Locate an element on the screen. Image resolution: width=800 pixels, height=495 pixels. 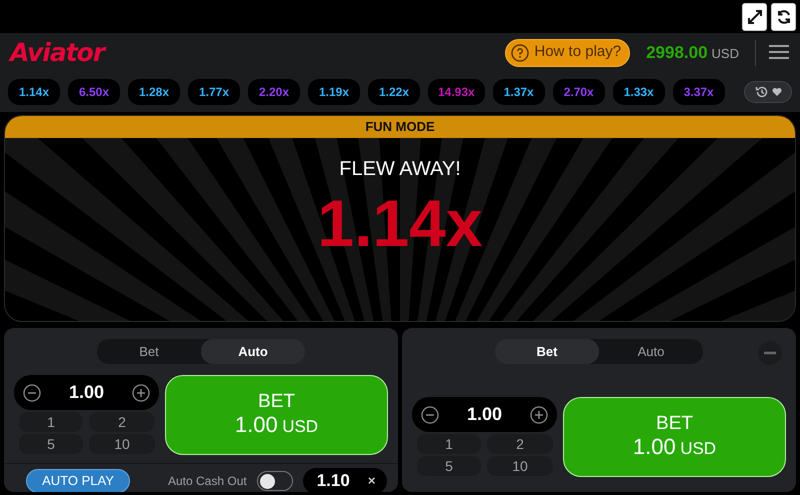
refresh-button is located at coordinates (783, 16).